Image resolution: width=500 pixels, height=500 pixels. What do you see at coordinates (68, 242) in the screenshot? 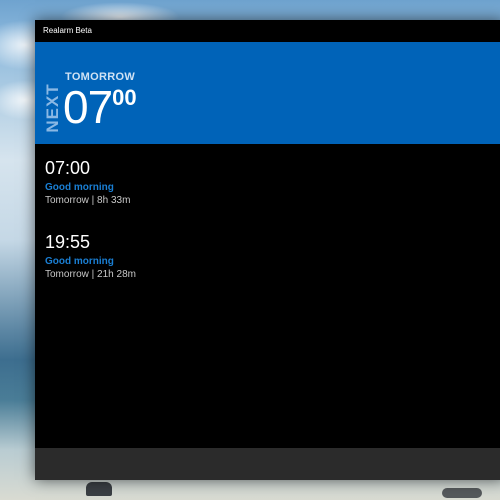
I see `alarm-time: 19:55` at bounding box center [68, 242].